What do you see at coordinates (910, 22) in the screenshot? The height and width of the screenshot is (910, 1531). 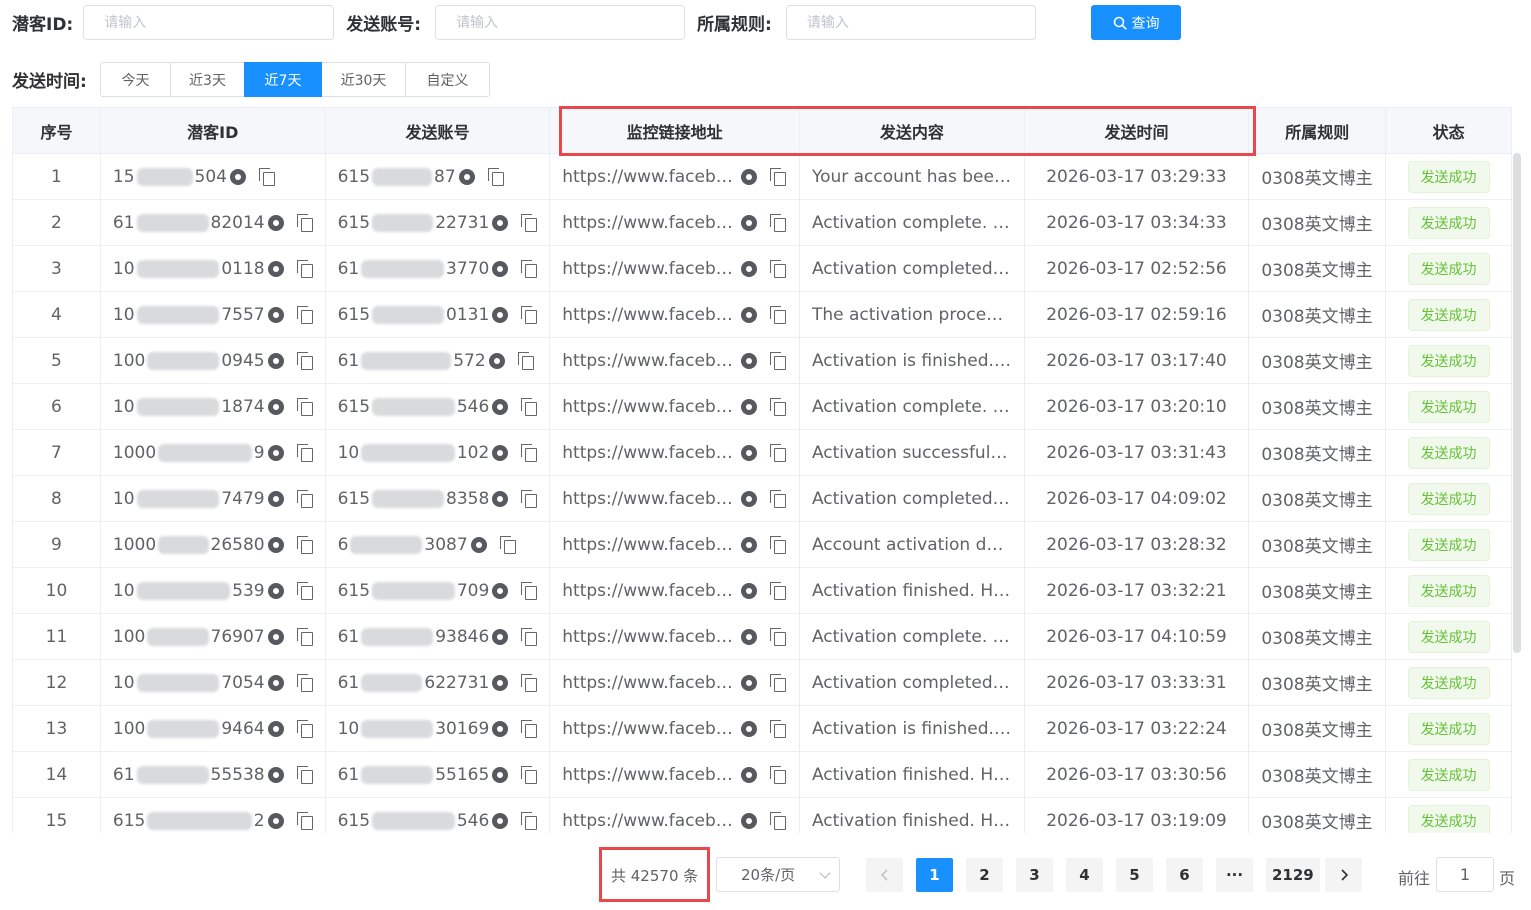 I see `rule-input` at bounding box center [910, 22].